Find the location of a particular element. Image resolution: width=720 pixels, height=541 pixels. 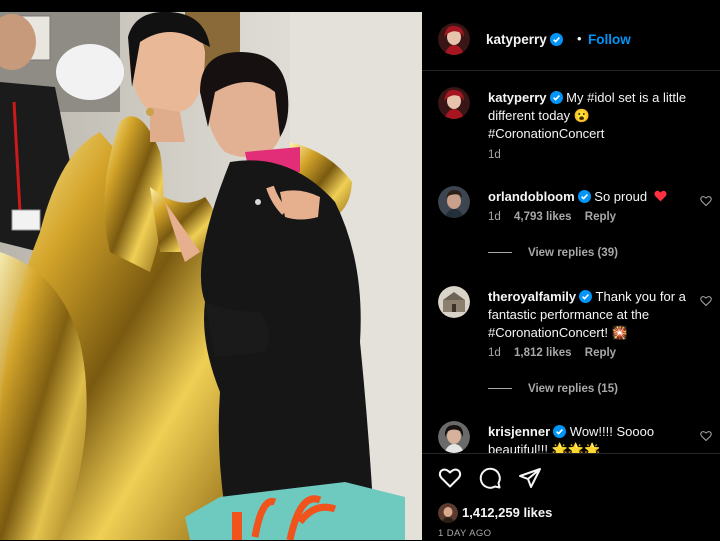

comment-icon is located at coordinates (490, 478).